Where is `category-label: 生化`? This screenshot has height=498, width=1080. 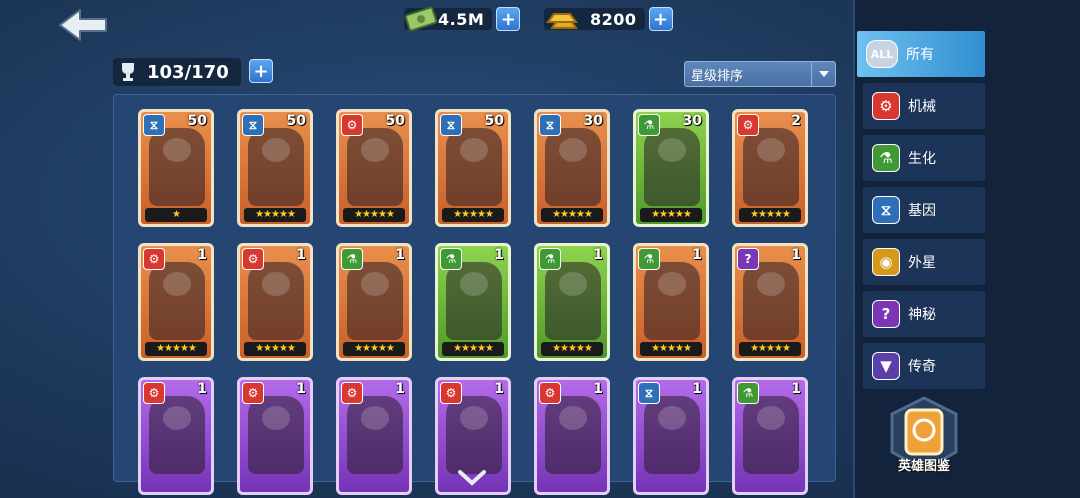
category-label: 生化 is located at coordinates (922, 159).